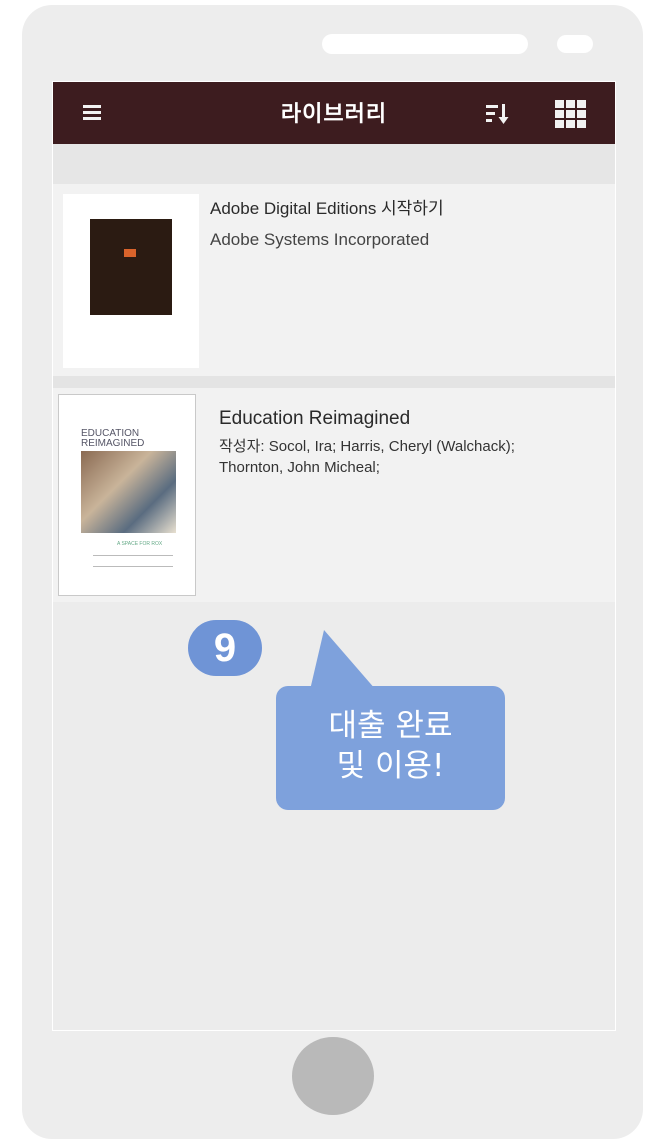  What do you see at coordinates (113, 438) in the screenshot?
I see `cover-title: EDUCATION REIMAGINED` at bounding box center [113, 438].